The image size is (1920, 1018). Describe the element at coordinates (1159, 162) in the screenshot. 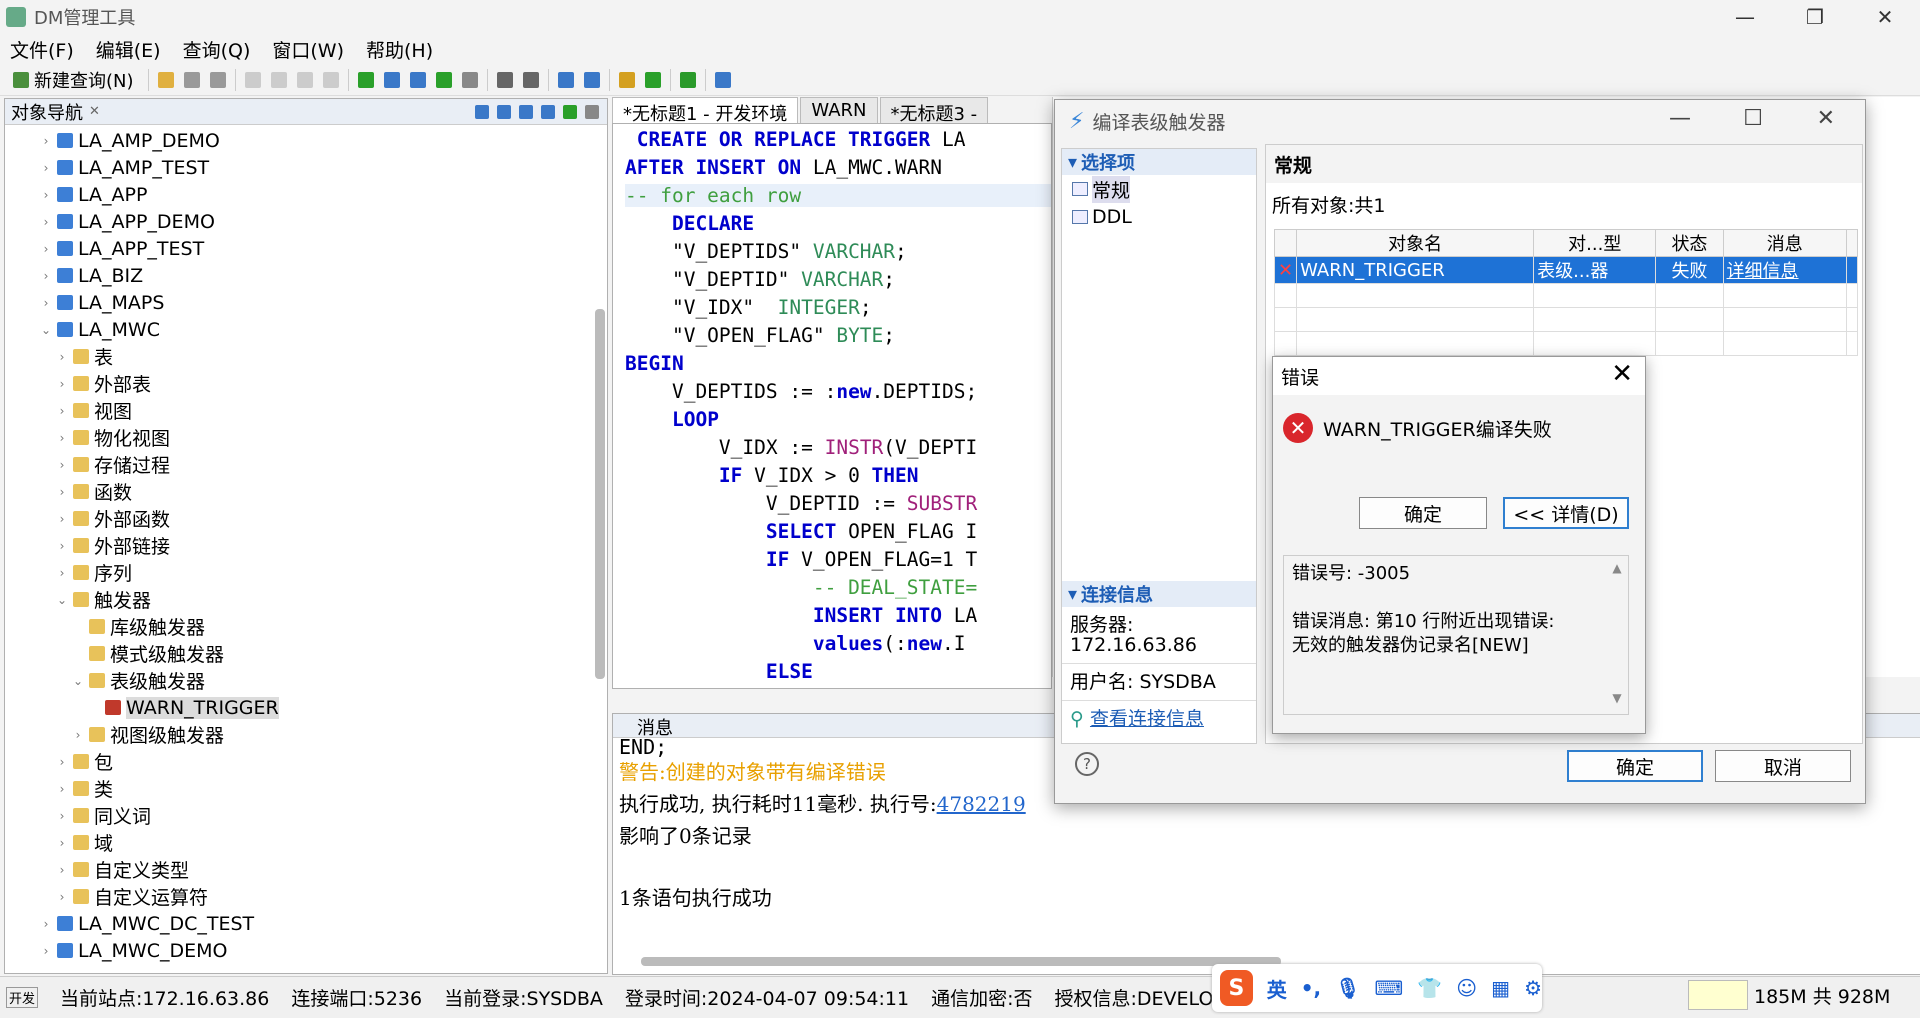

I see `options-header: ▾ 选择项` at that location.